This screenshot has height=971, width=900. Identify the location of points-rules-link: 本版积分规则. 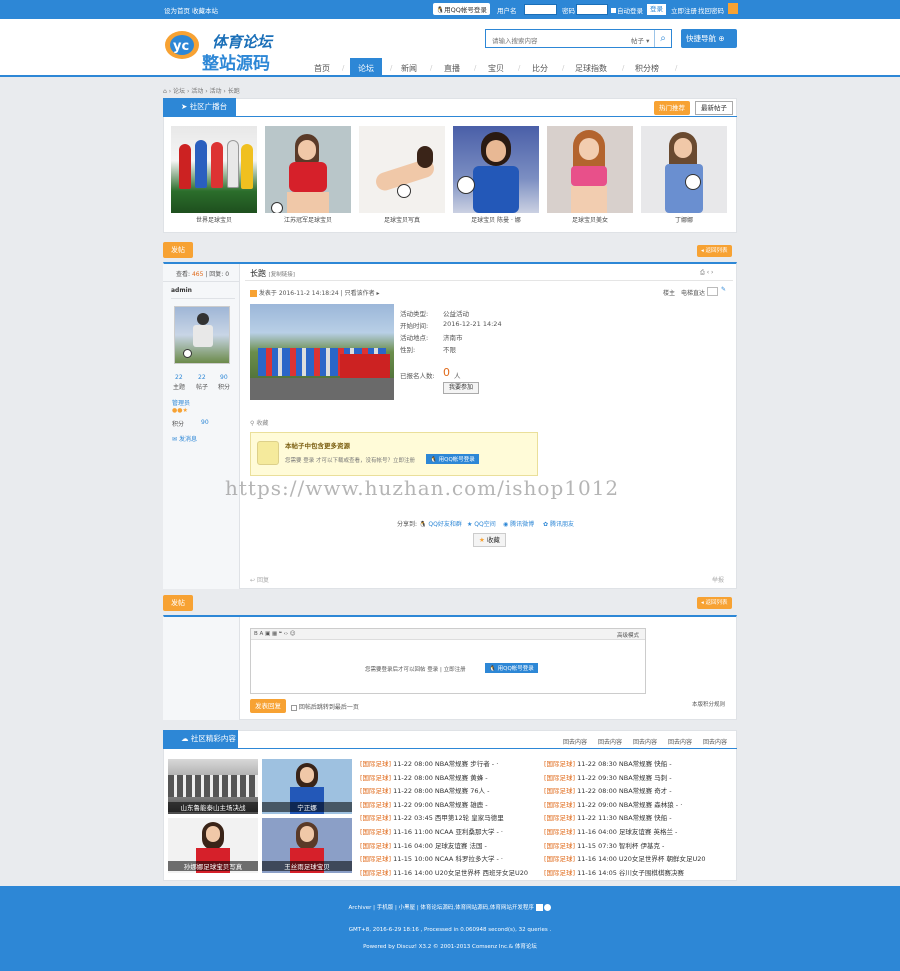
(708, 704).